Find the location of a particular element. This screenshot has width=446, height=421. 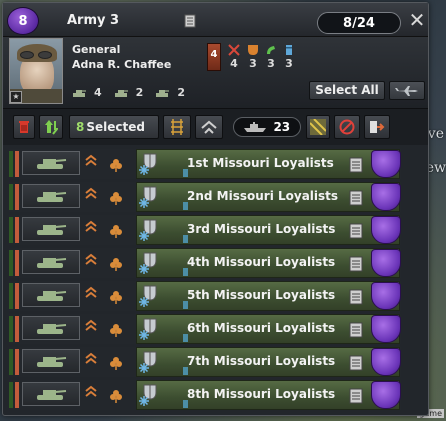

exit-button is located at coordinates (377, 127).